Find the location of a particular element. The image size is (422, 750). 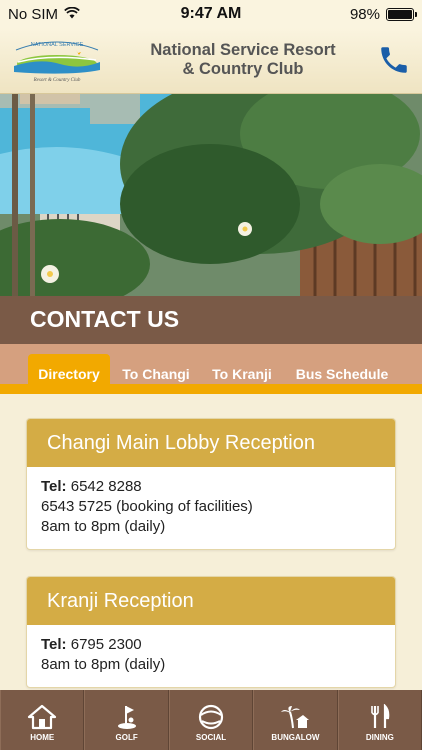

nav-golf-label: GOLF is located at coordinates (126, 737).